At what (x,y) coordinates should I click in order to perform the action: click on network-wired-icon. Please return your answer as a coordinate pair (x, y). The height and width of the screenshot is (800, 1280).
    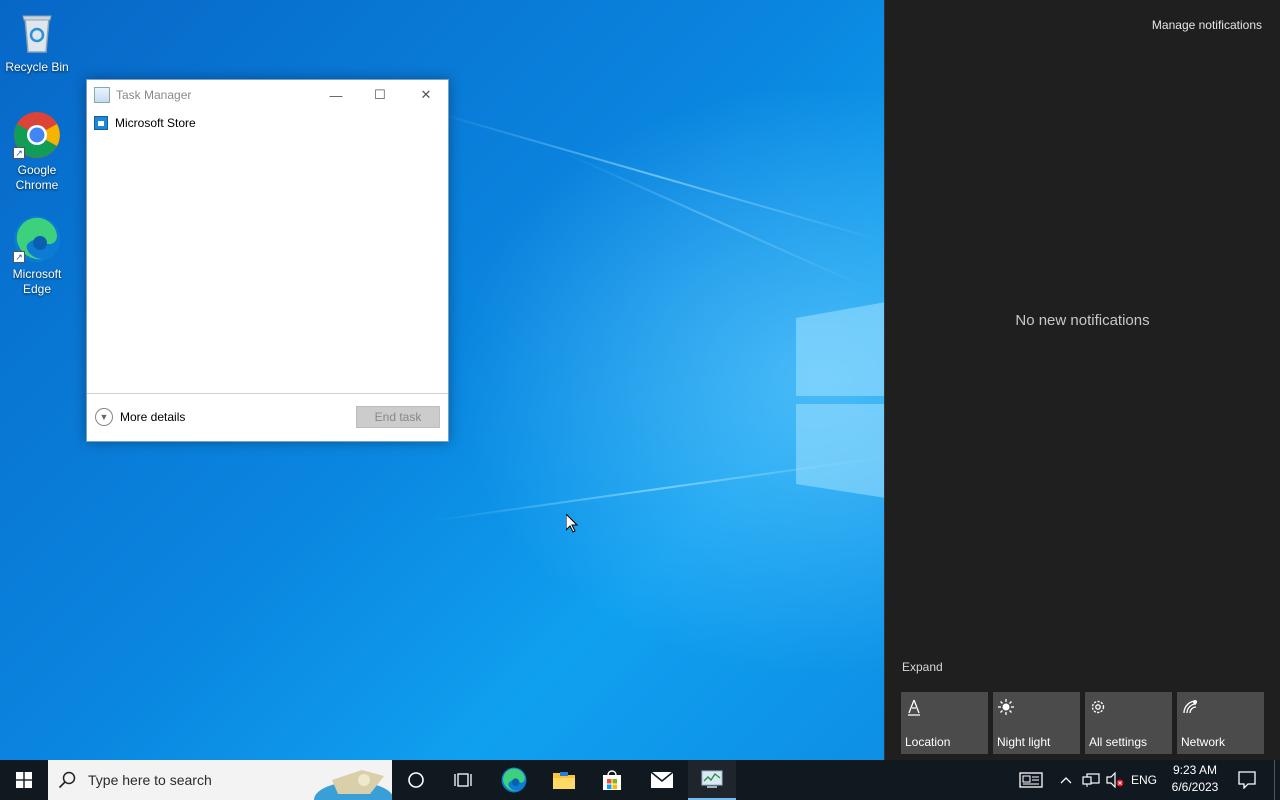
    Looking at the image, I should click on (1091, 780).